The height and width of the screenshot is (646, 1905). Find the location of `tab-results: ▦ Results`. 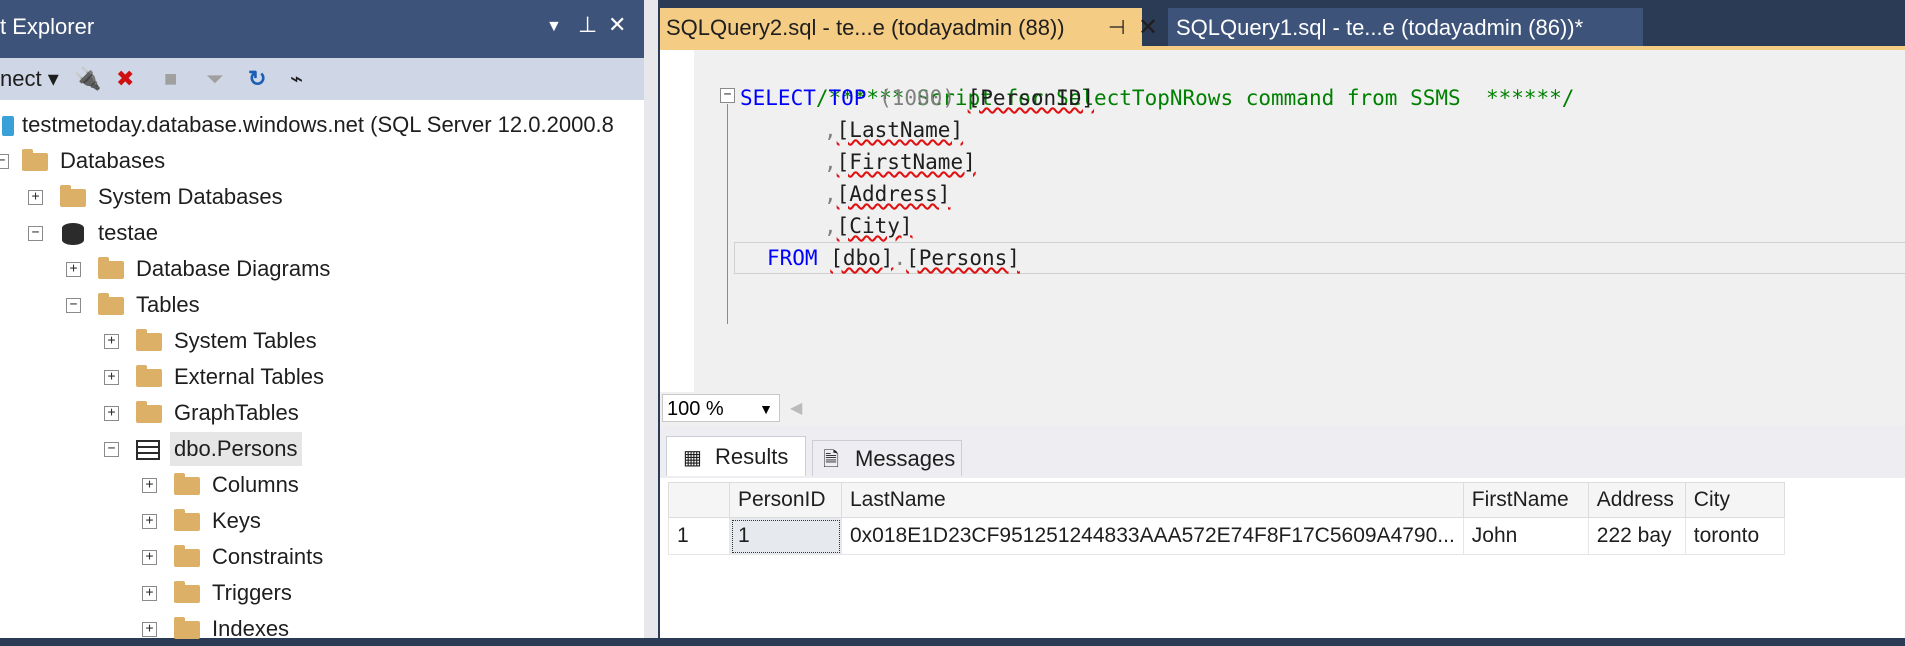

tab-results: ▦ Results is located at coordinates (736, 456).